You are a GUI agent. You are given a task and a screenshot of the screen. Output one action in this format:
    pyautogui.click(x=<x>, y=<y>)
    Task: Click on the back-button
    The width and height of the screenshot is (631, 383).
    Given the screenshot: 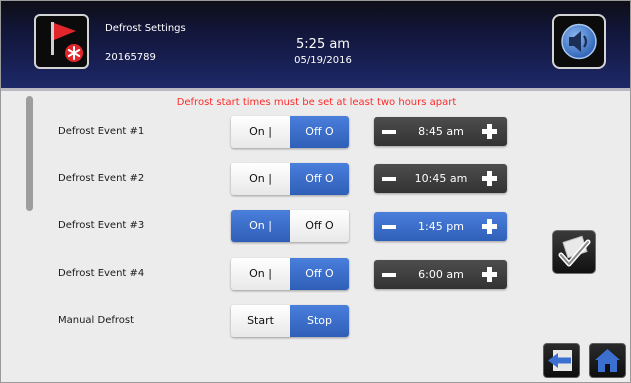 What is the action you would take?
    pyautogui.click(x=561, y=360)
    